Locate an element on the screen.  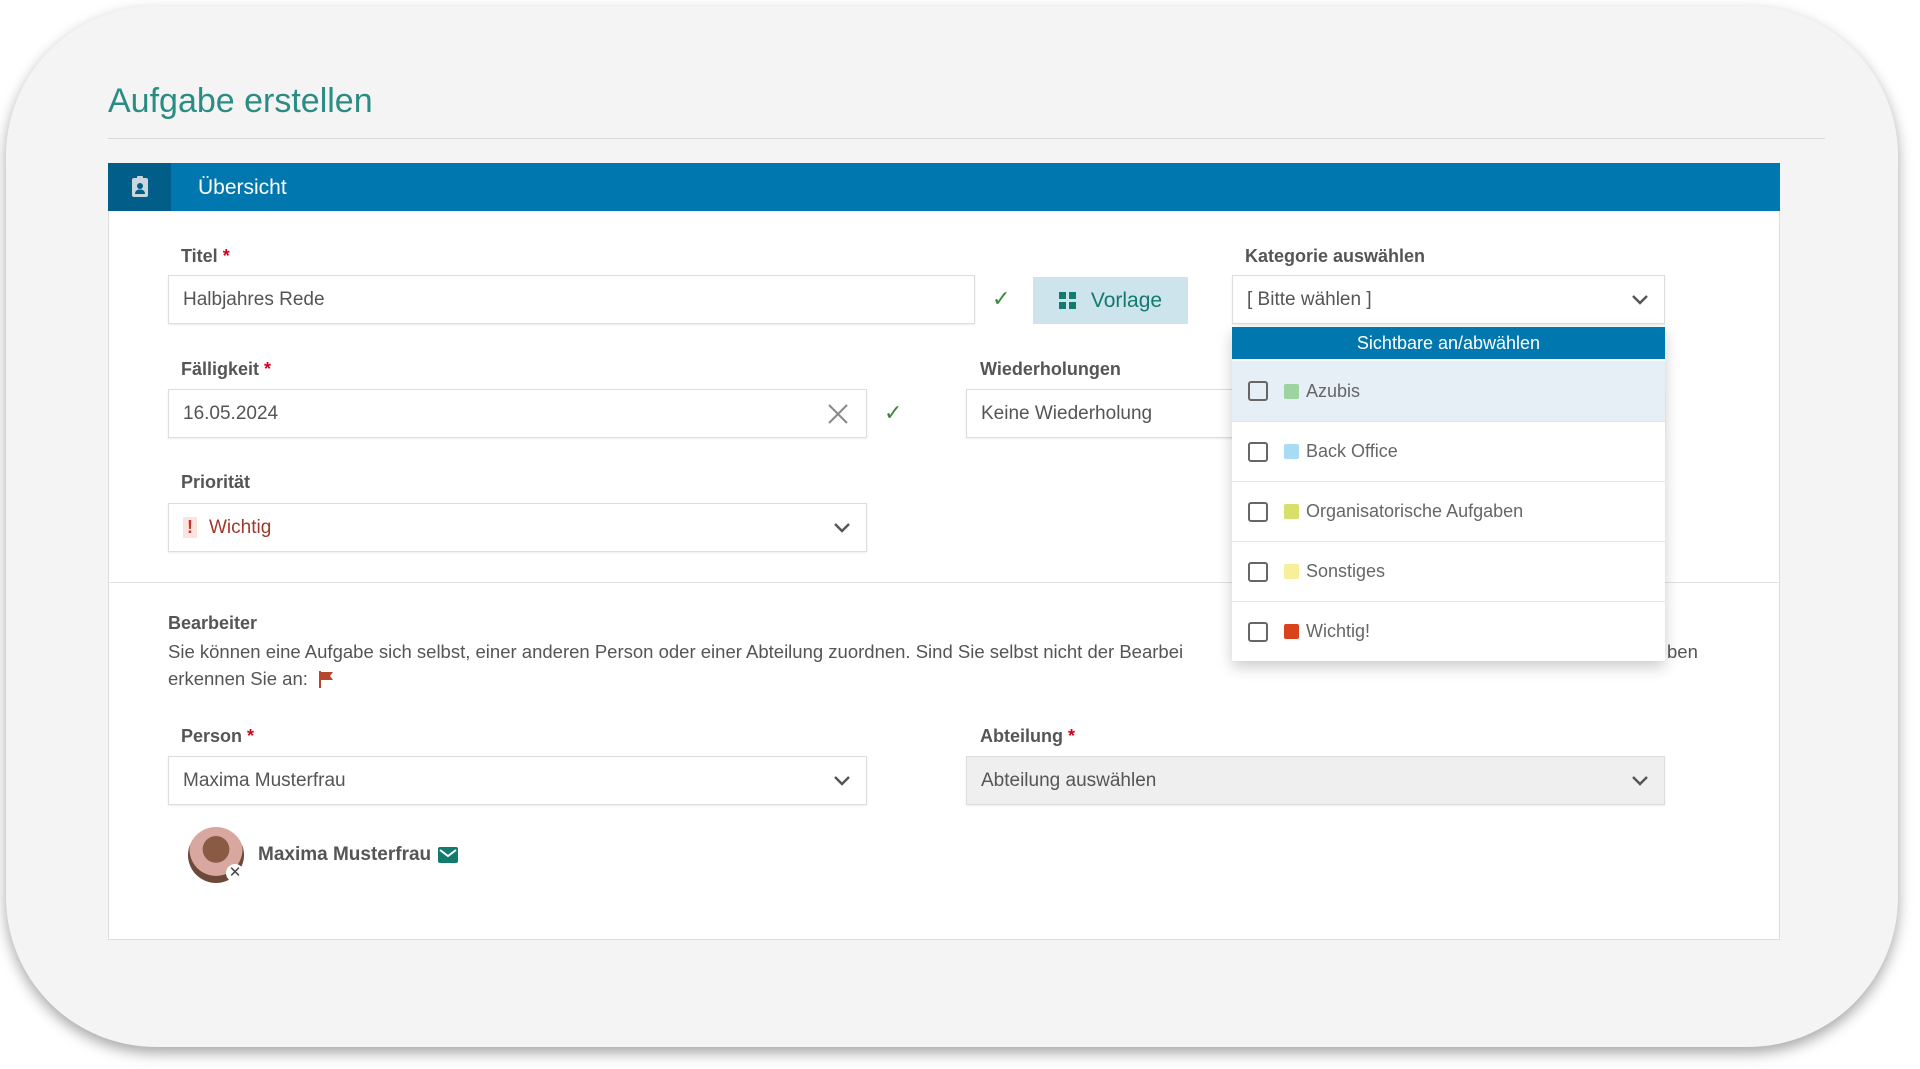
vorlage-button: Vorlage is located at coordinates (1110, 300).